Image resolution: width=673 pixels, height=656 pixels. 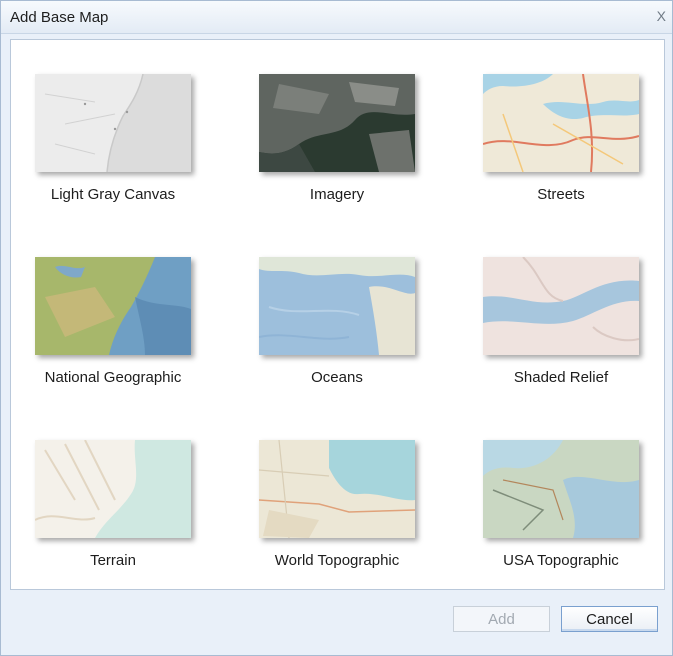 I want to click on shaded-relief-thumbnail, so click(x=561, y=306).